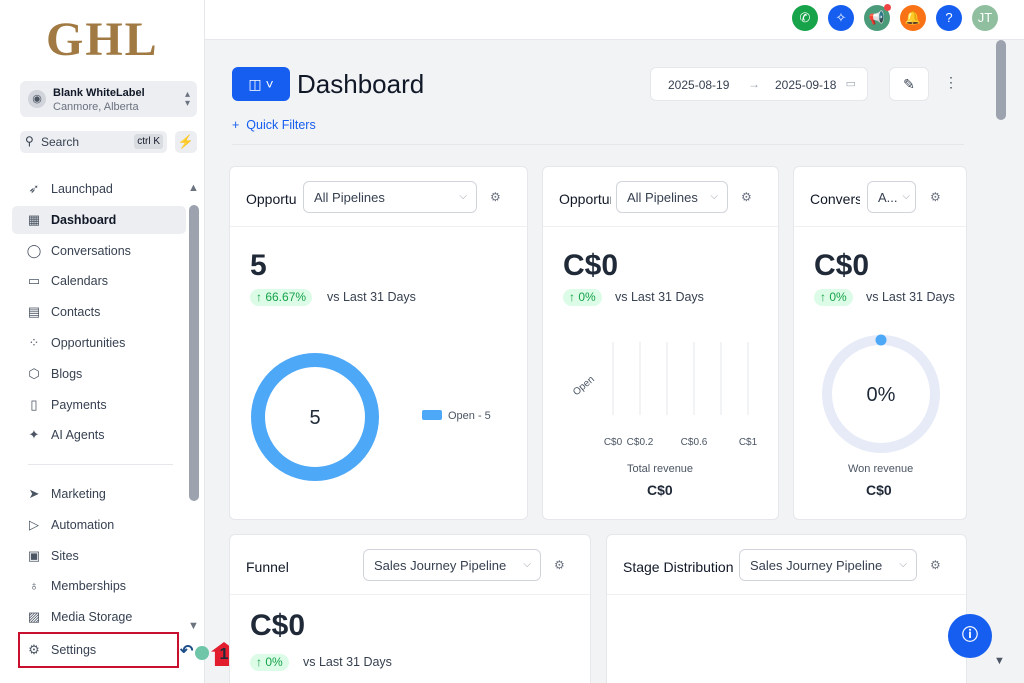 This screenshot has width=1024, height=683. Describe the element at coordinates (664, 395) in the screenshot. I see `revenue-bar-chart: C$0 C$0.2 C$0.6 C$1 Open` at that location.